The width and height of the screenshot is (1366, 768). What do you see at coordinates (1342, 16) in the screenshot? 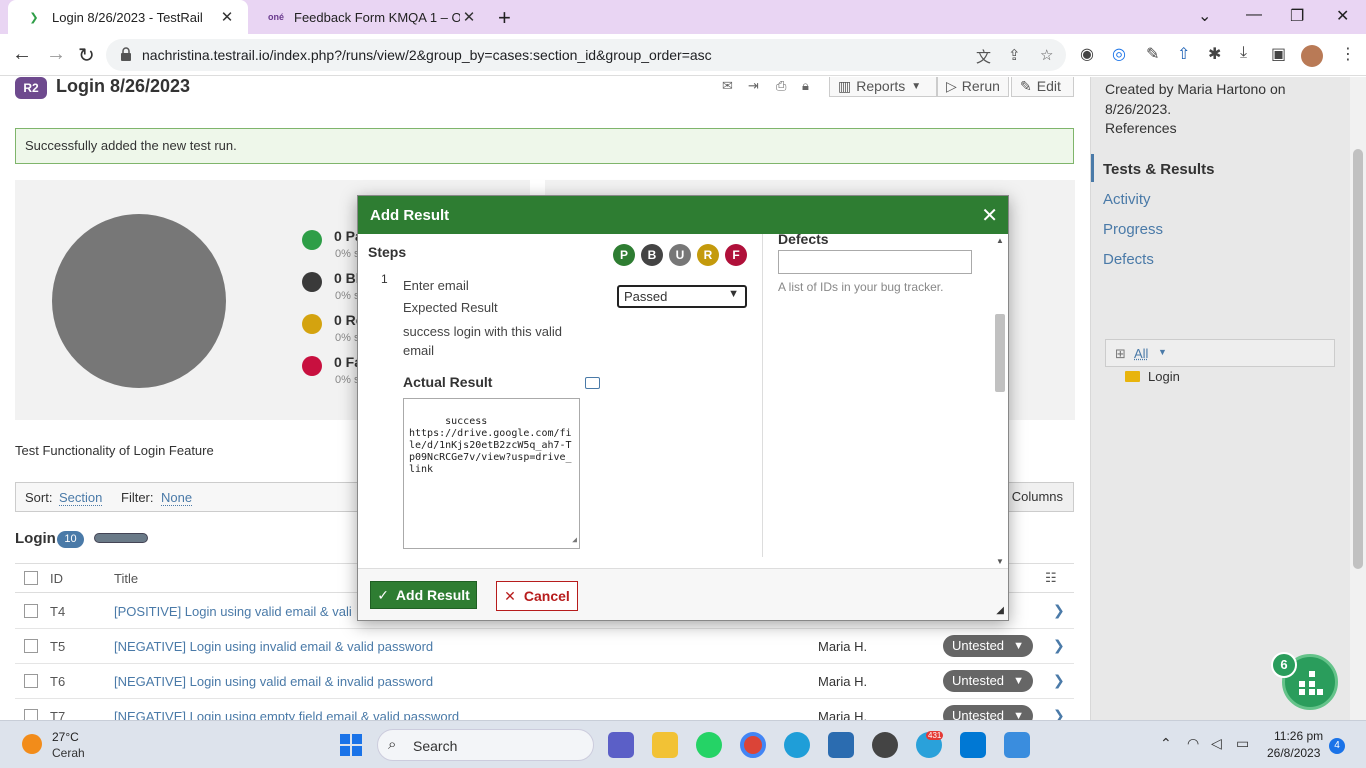
I see `window-close-button: ✕` at bounding box center [1342, 16].